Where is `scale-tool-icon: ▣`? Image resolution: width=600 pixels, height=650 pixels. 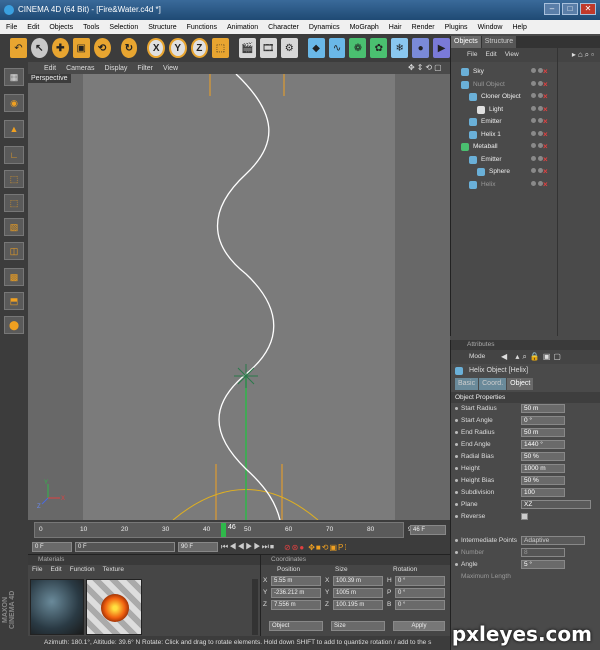 scale-tool-icon: ▣ is located at coordinates (81, 48).